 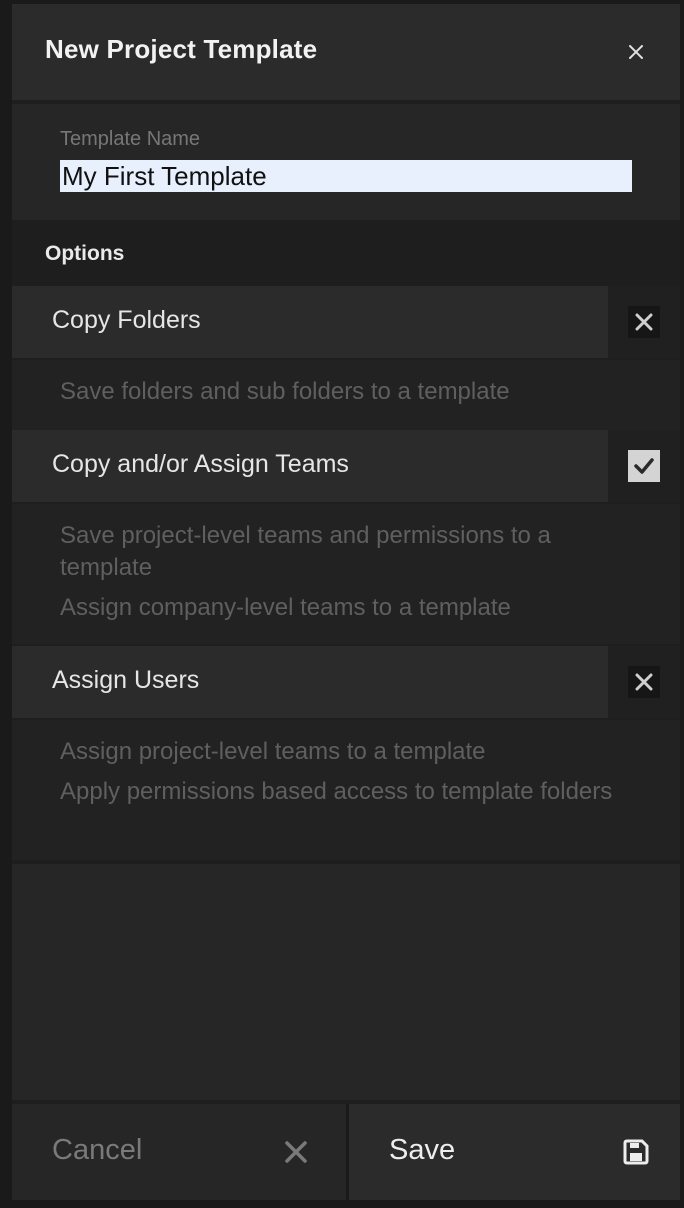 What do you see at coordinates (126, 320) in the screenshot?
I see `option-label: Copy Folders` at bounding box center [126, 320].